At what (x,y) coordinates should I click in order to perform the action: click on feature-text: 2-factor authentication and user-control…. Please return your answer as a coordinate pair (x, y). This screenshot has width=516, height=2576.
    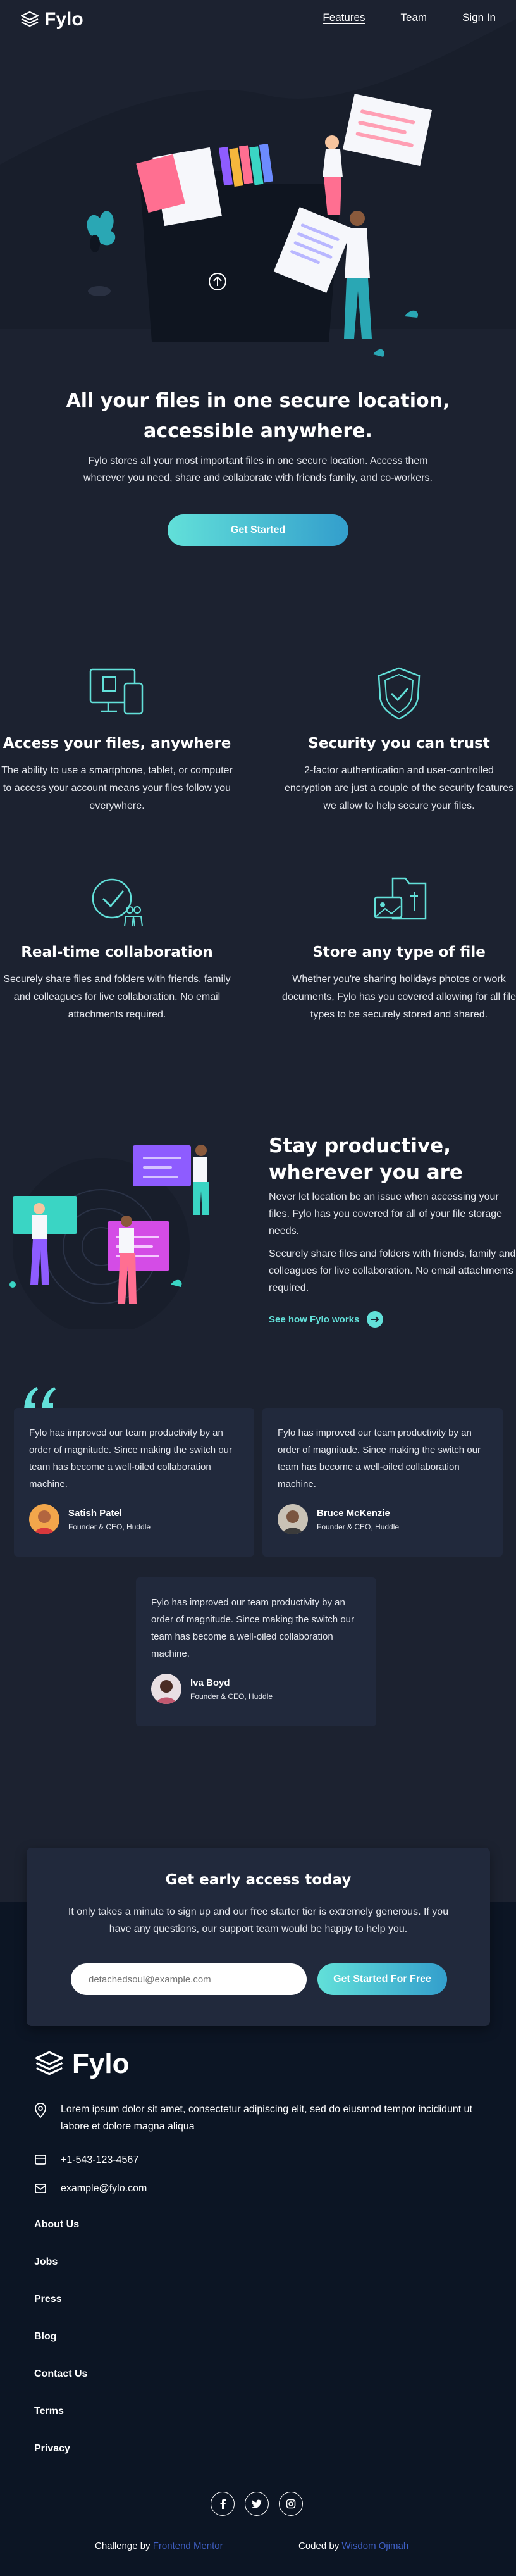
    Looking at the image, I should click on (399, 788).